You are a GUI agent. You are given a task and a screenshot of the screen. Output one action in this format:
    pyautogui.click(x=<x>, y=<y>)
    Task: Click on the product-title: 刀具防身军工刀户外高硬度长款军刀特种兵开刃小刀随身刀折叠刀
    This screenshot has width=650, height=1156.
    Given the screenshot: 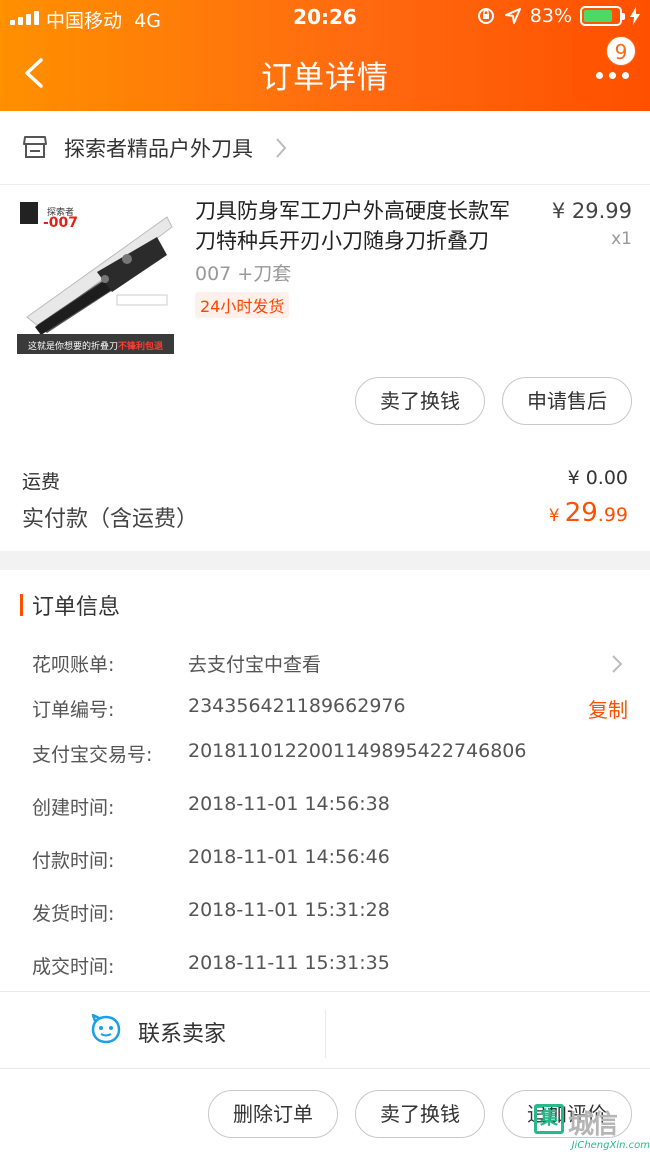 What is the action you would take?
    pyautogui.click(x=360, y=226)
    